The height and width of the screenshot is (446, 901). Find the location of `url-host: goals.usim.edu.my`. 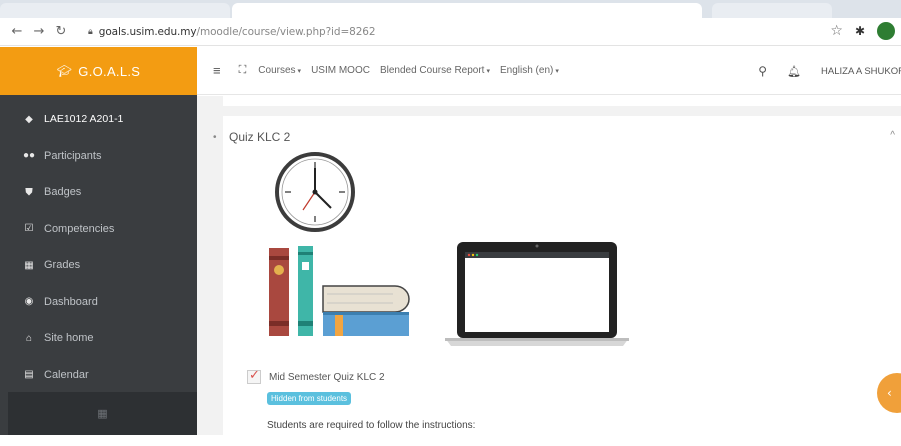

url-host: goals.usim.edu.my is located at coordinates (147, 31).